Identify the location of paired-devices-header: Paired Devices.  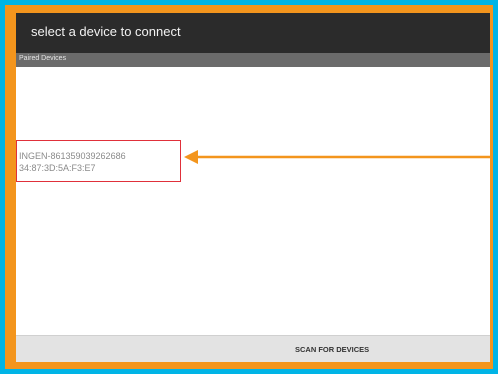
(253, 60).